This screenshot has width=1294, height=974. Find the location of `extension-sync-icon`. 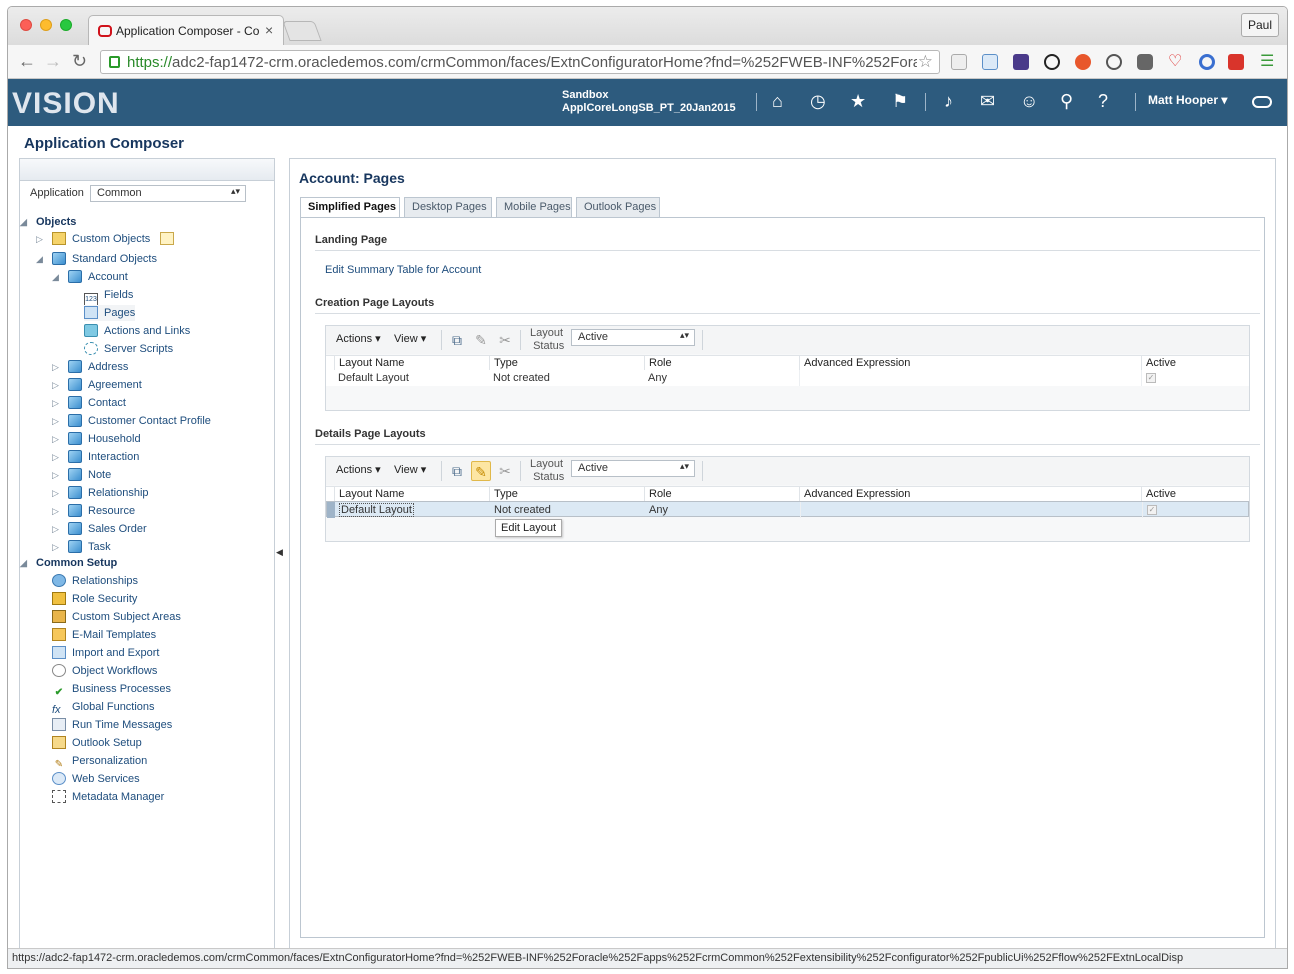

extension-sync-icon is located at coordinates (1052, 62).